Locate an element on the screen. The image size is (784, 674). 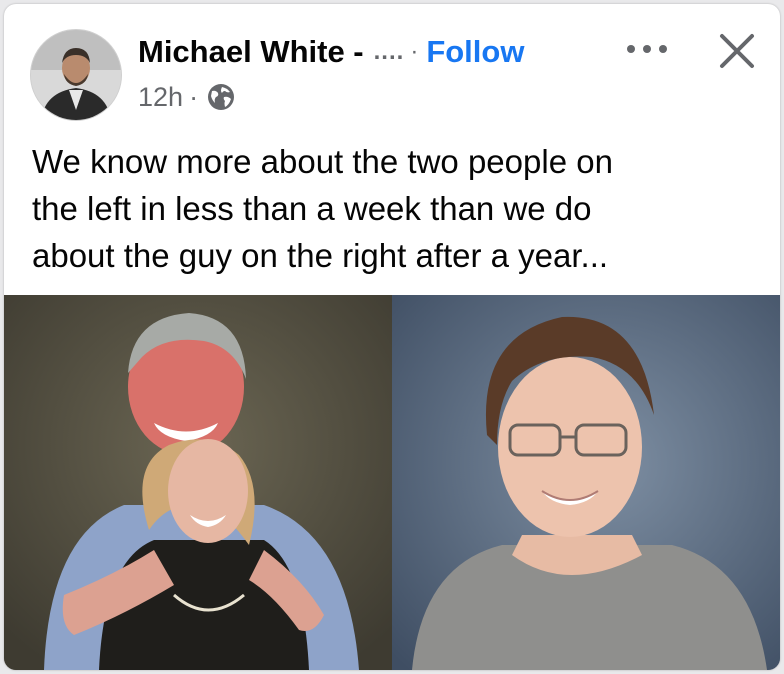
author-name: Michael White - is located at coordinates (251, 52).